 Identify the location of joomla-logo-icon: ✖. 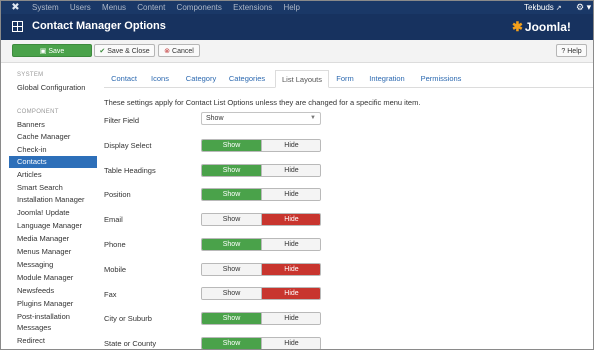
(15, 7).